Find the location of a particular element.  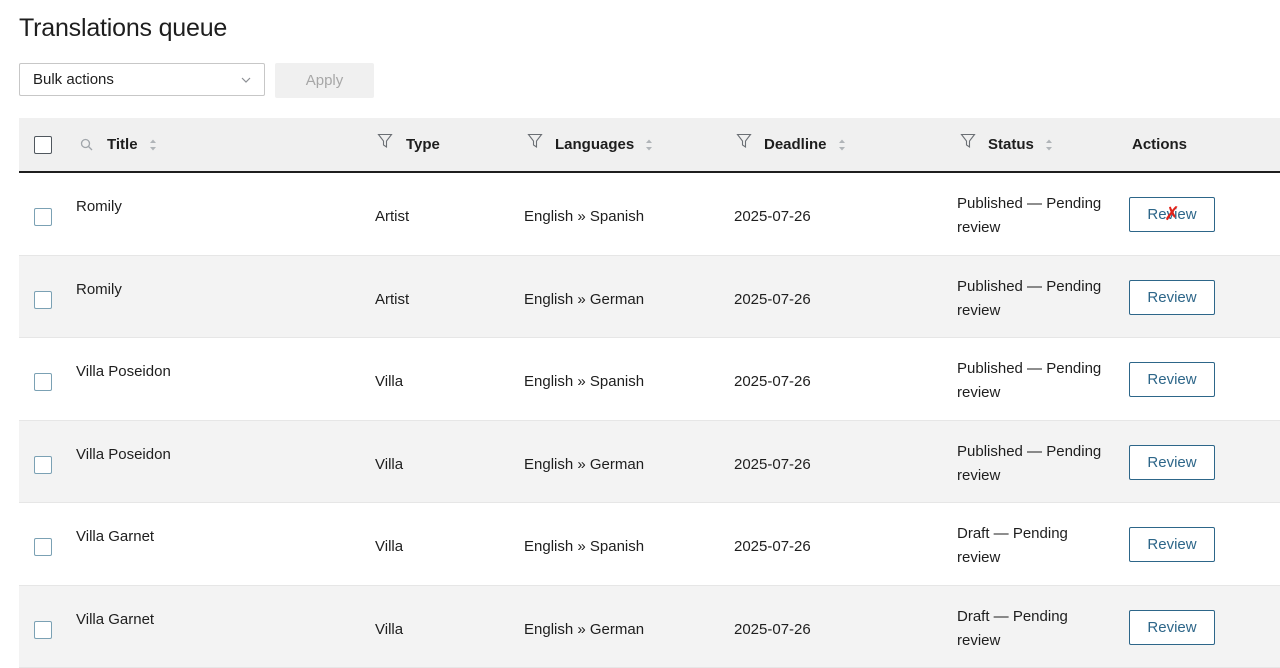

bulk-actions-label: Bulk actions is located at coordinates (73, 79).